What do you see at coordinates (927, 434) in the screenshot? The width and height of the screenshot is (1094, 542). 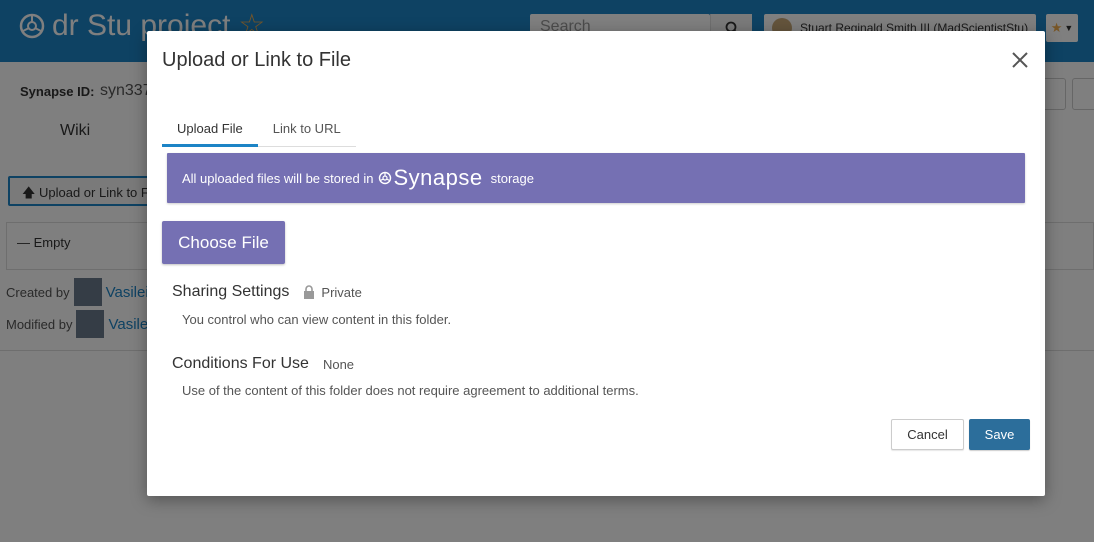 I see `cancel-button: Cancel` at bounding box center [927, 434].